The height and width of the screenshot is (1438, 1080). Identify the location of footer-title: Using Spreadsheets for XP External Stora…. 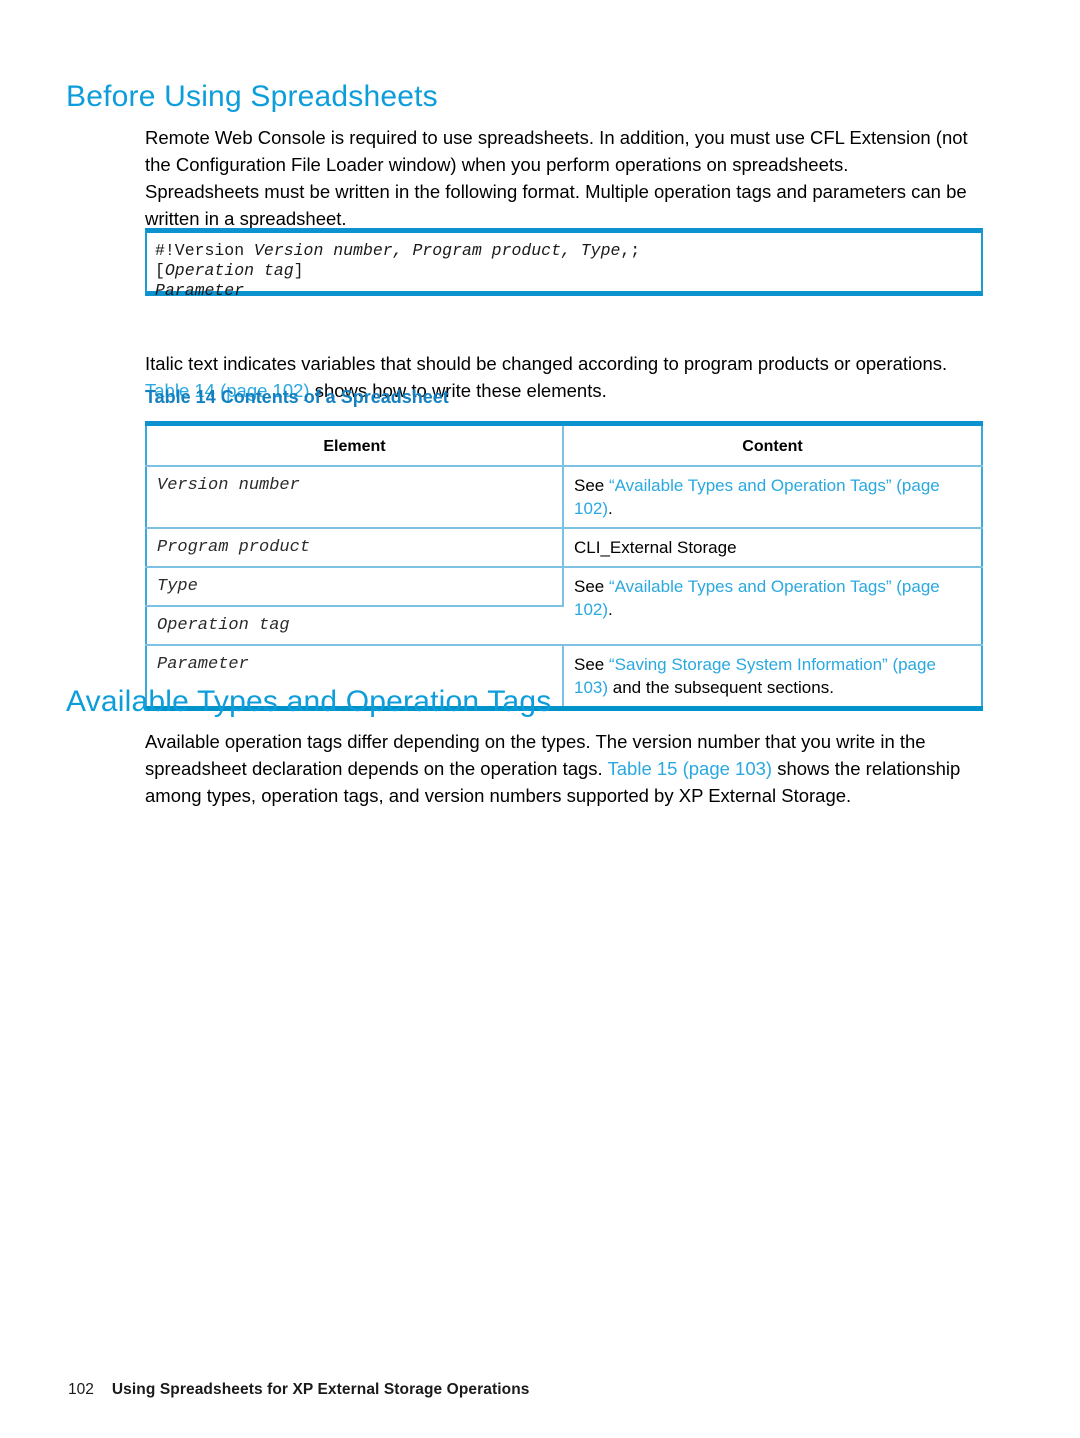
(320, 1389).